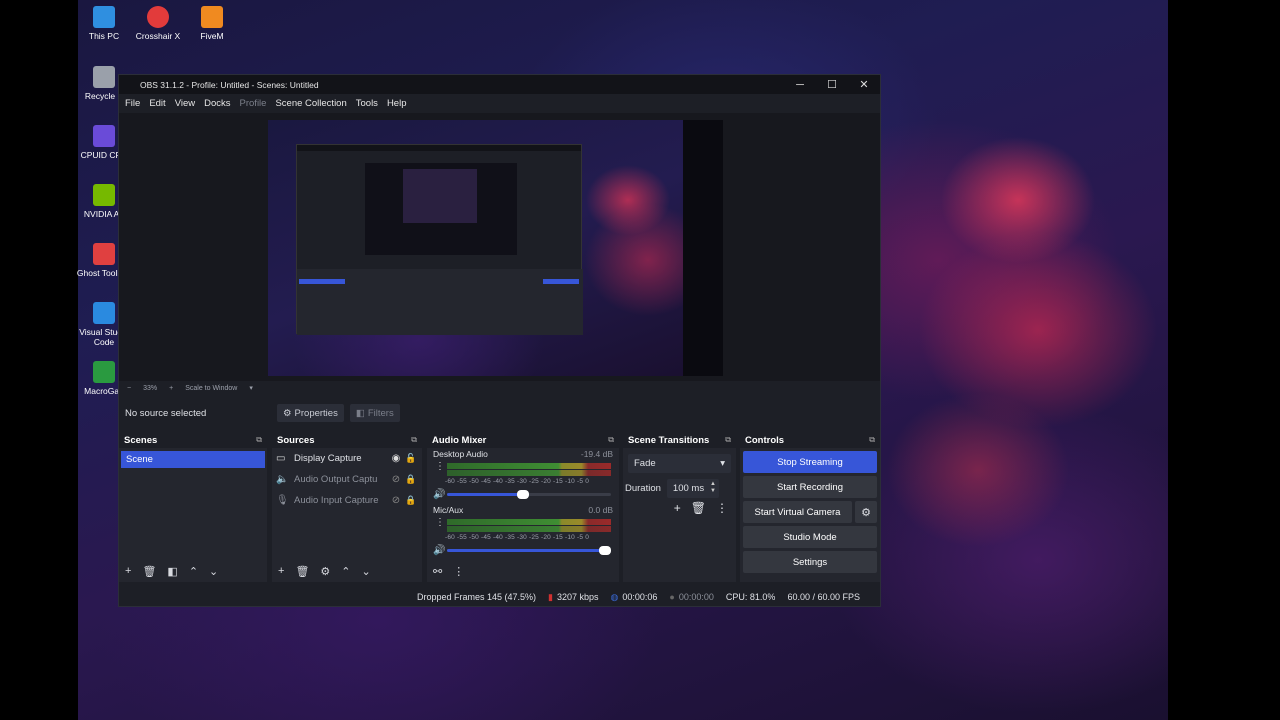  I want to click on dock-title: Scene Transitions, so click(669, 440).